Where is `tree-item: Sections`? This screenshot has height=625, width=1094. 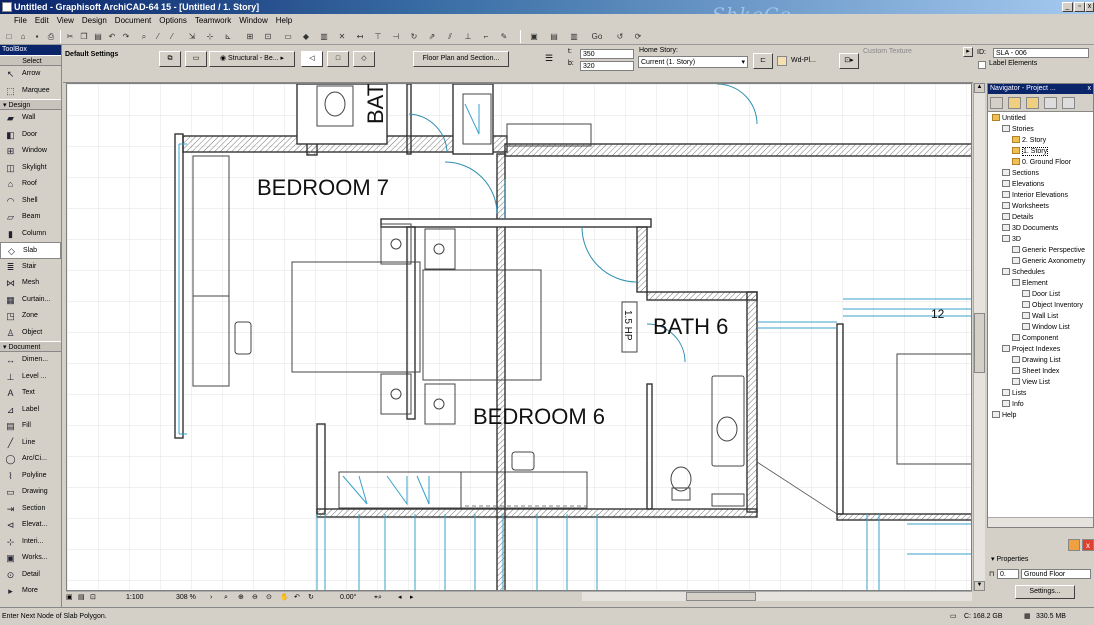 tree-item: Sections is located at coordinates (1020, 174).